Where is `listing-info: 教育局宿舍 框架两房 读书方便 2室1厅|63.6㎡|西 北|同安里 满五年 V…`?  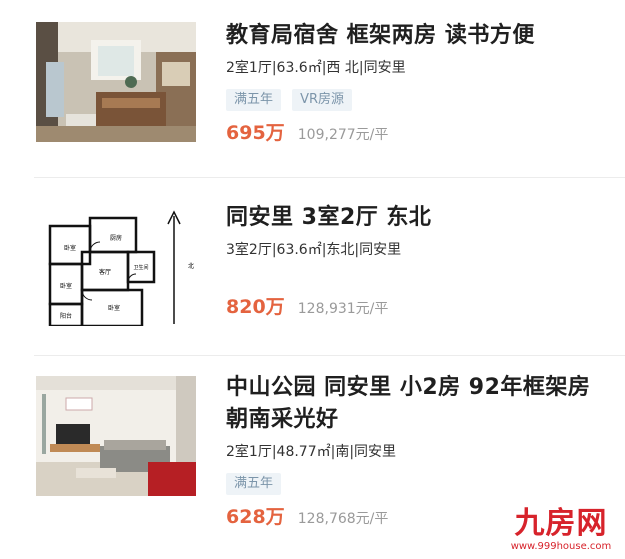
listing-info: 教育局宿舍 框架两房 读书方便 2室1厅|63.6㎡|西 北|同安里 满五年 V… is located at coordinates (420, 84).